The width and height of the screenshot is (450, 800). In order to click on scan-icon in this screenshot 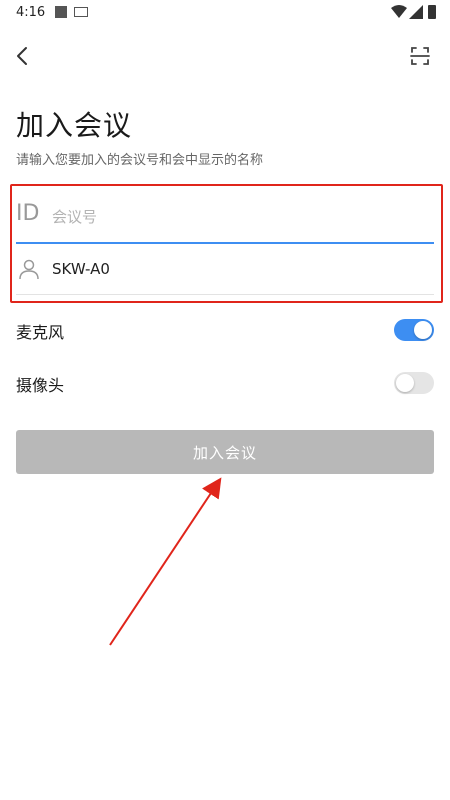, I will do `click(420, 56)`.